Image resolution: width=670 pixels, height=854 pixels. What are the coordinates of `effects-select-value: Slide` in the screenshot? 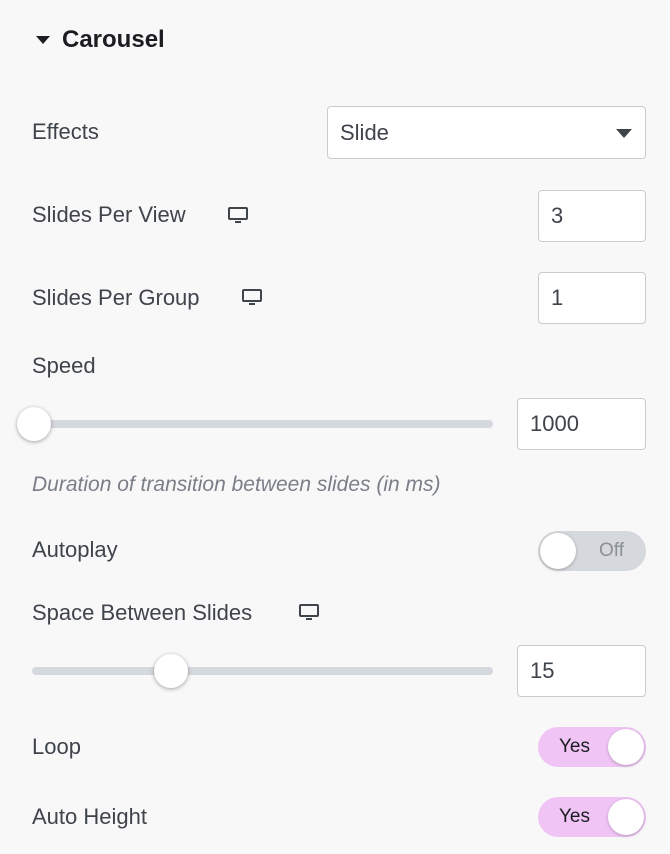 It's located at (364, 132).